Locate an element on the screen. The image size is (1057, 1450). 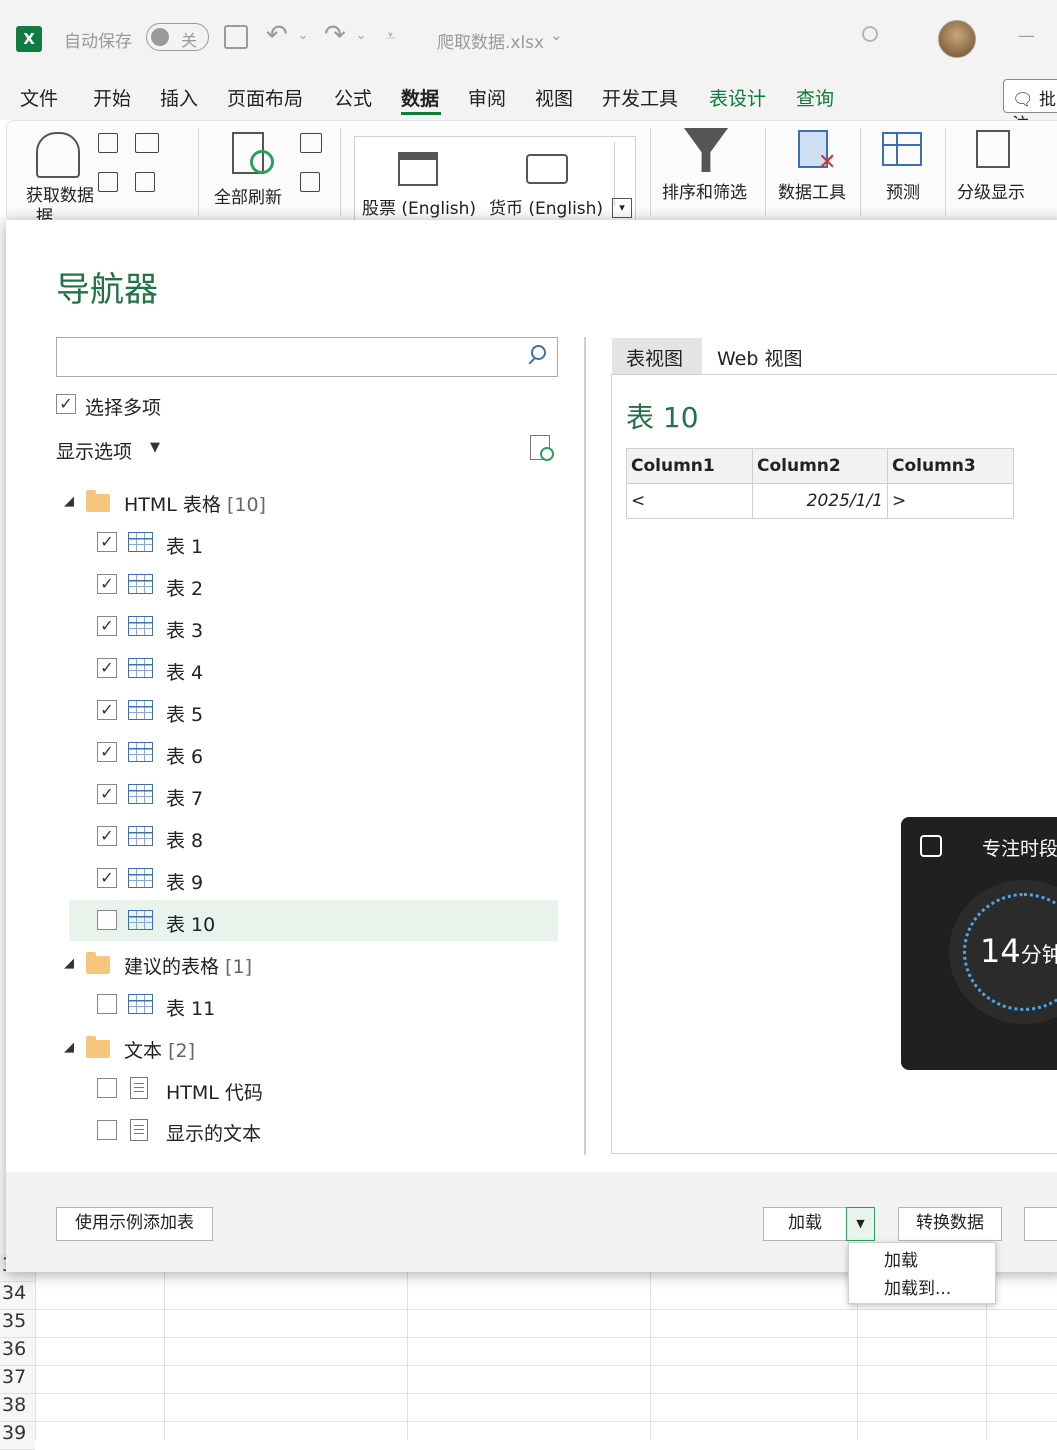
pane-divider is located at coordinates (585, 746).